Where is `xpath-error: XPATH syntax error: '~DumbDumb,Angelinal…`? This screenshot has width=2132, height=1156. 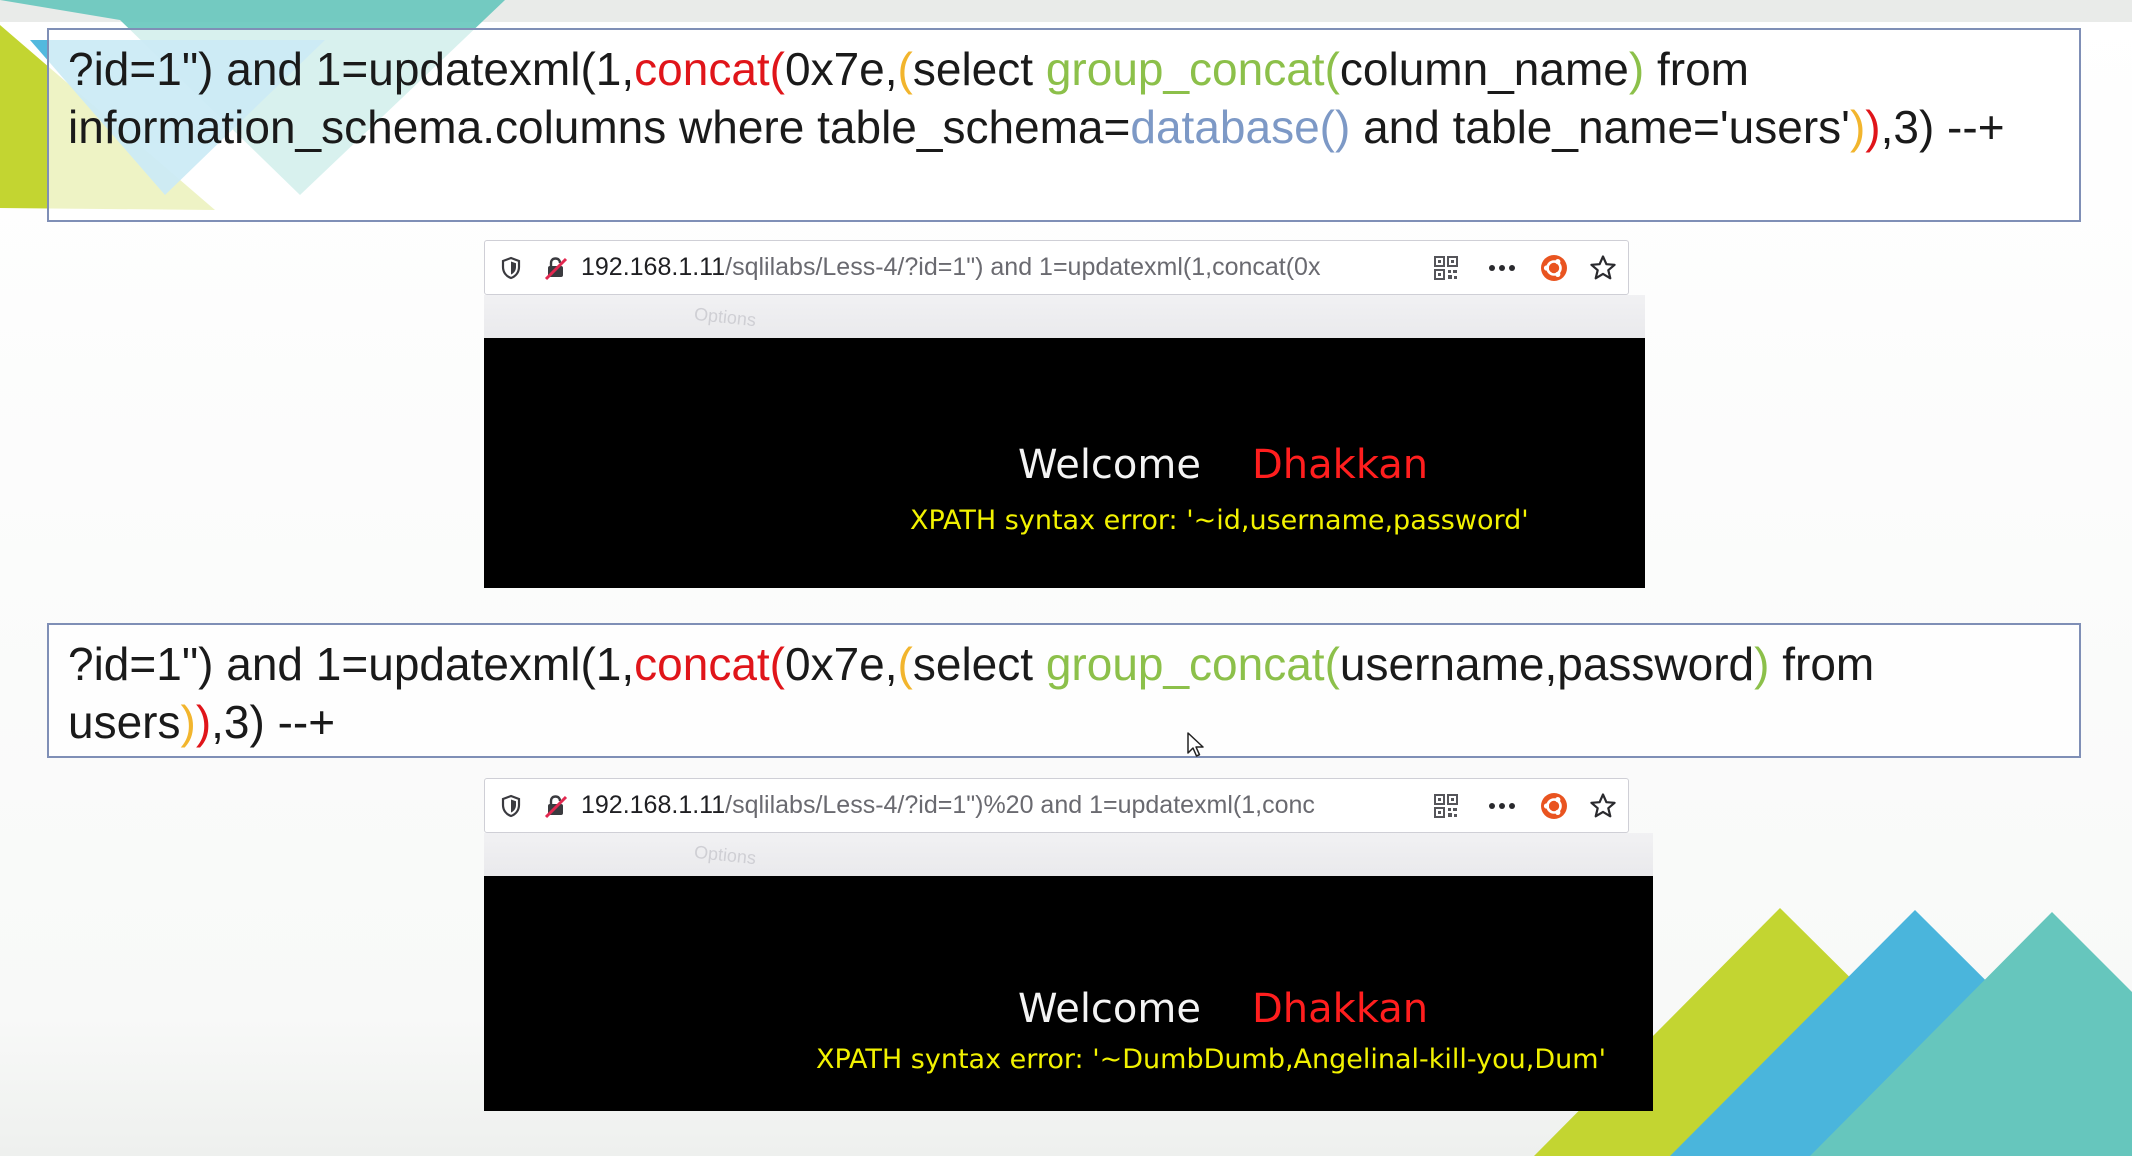
xpath-error: XPATH syntax error: '~DumbDumb,Angelinal… is located at coordinates (1211, 1059).